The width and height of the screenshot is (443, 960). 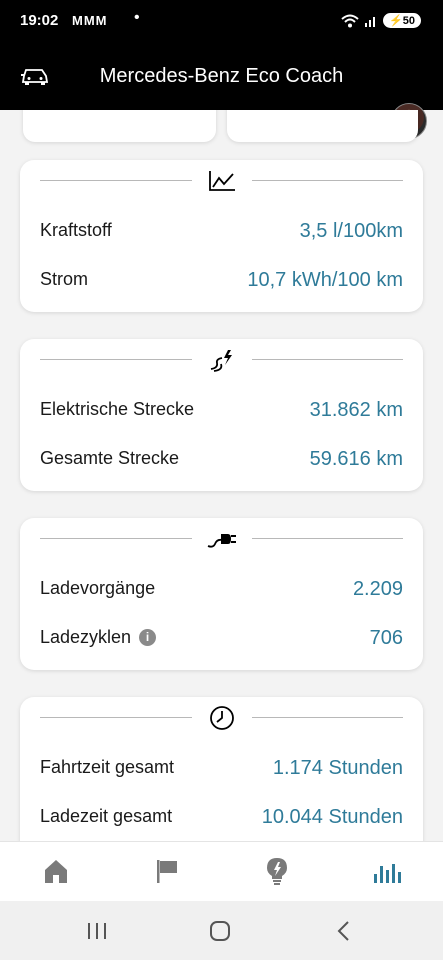 I want to click on status-time: 19:02, so click(x=39, y=20).